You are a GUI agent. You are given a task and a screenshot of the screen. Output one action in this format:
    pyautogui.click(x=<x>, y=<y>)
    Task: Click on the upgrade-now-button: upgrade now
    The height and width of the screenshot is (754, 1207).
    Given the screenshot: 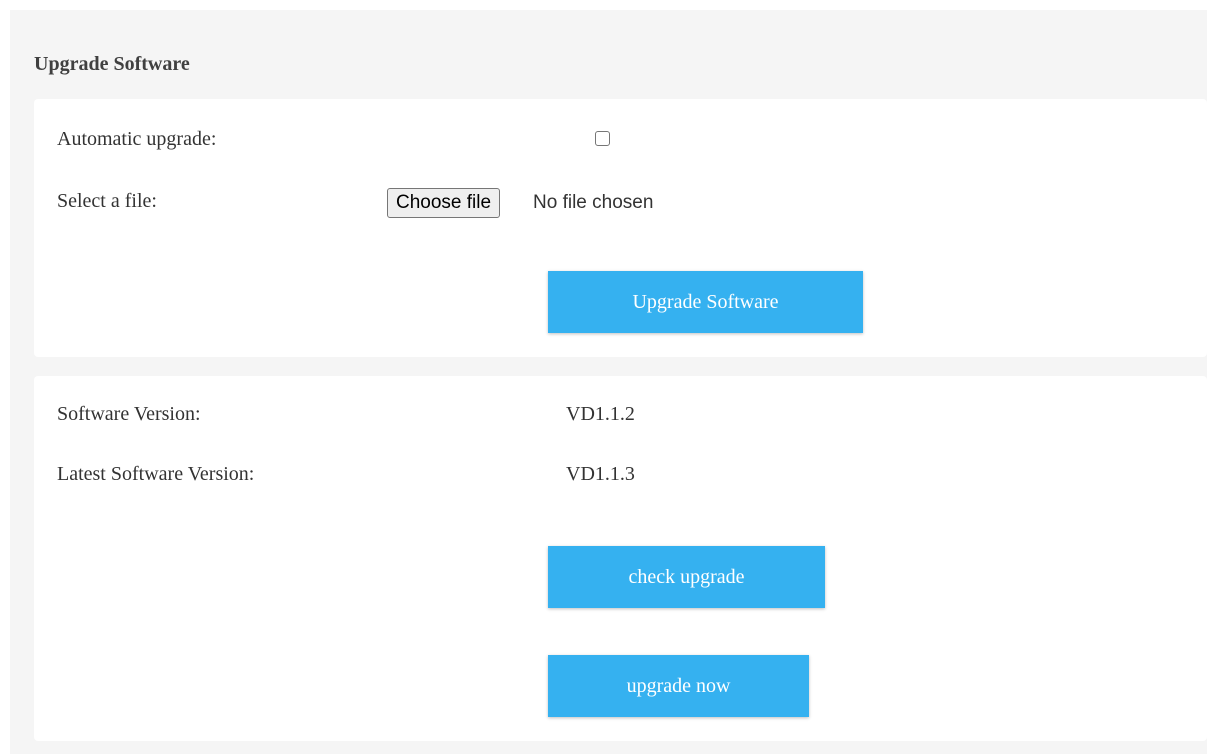 What is the action you would take?
    pyautogui.click(x=678, y=686)
    